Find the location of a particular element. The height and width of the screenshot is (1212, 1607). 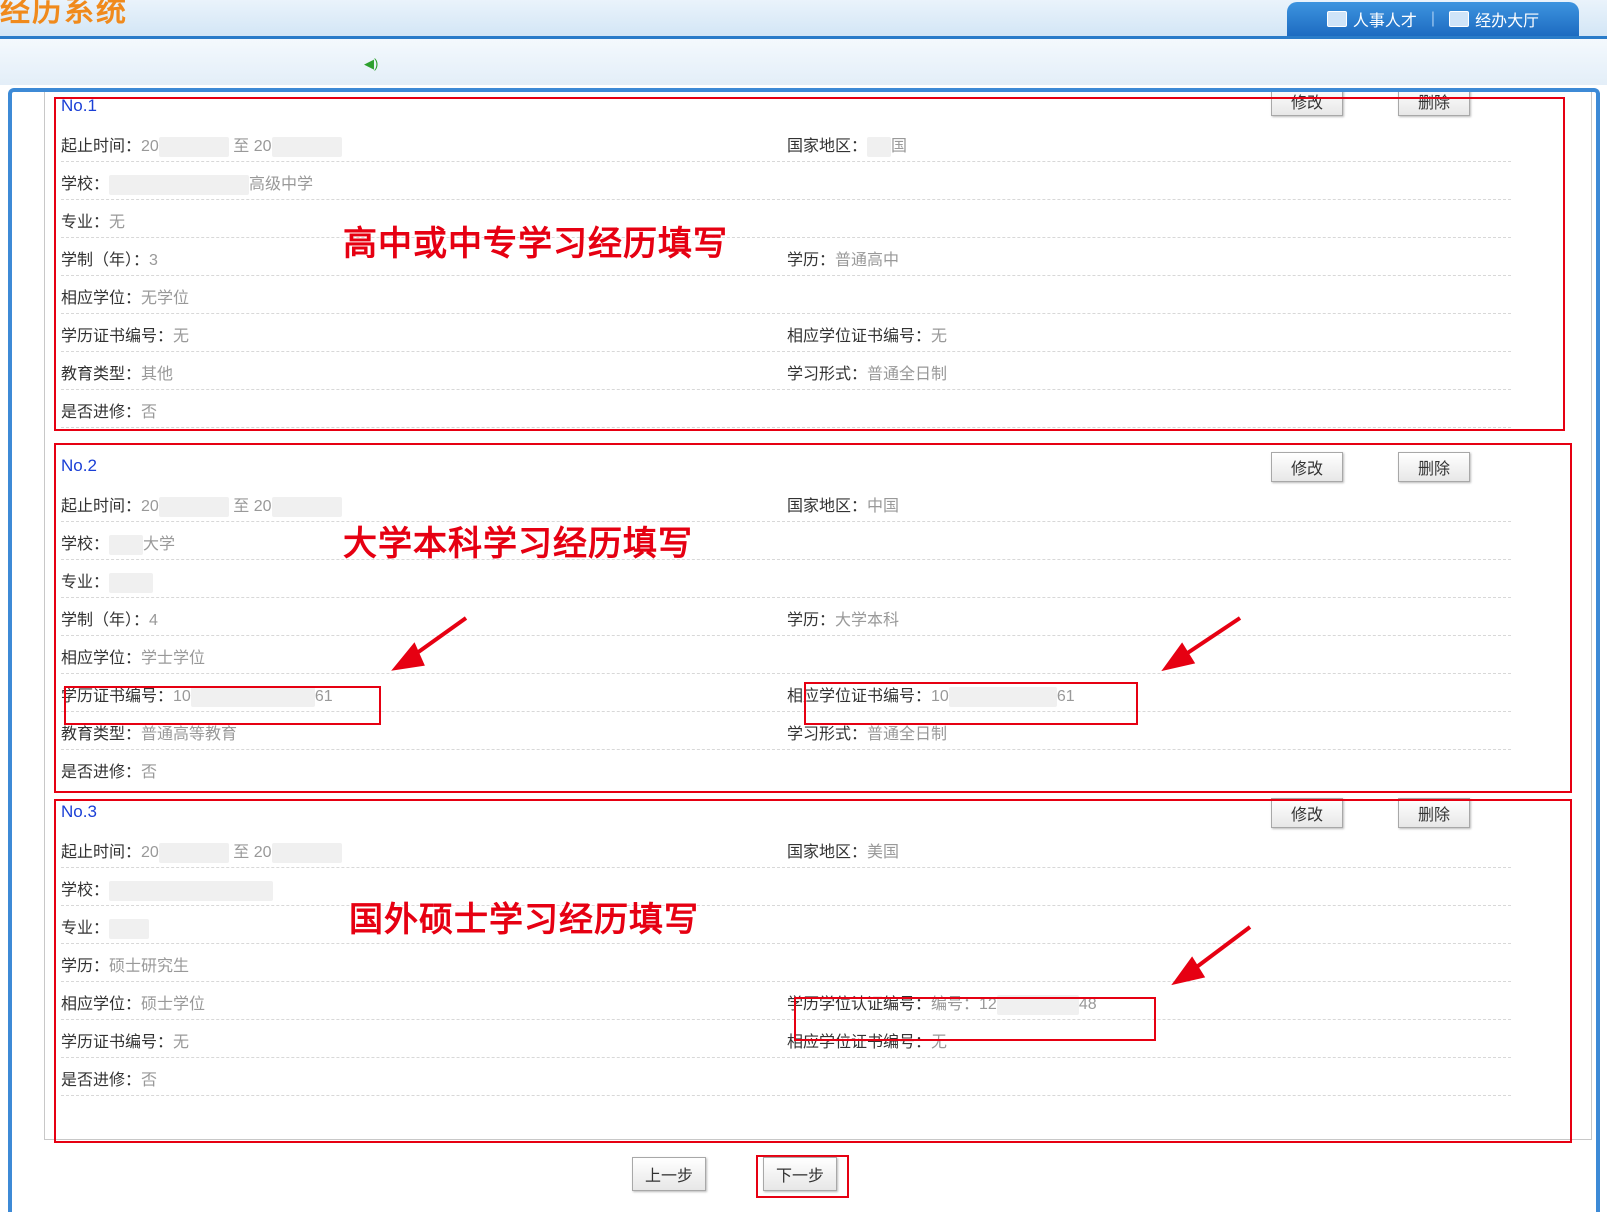

arrow-degree-cert is located at coordinates (1201, 644).